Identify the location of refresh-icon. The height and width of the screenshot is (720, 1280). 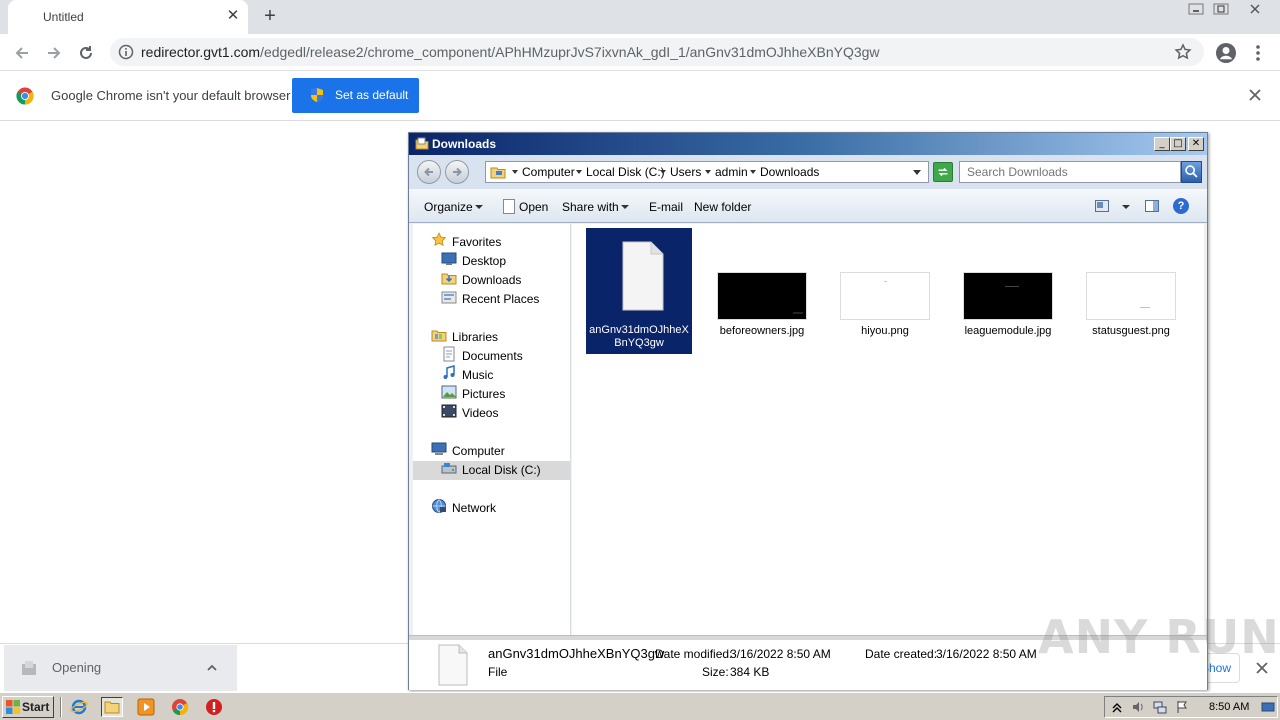
(943, 172).